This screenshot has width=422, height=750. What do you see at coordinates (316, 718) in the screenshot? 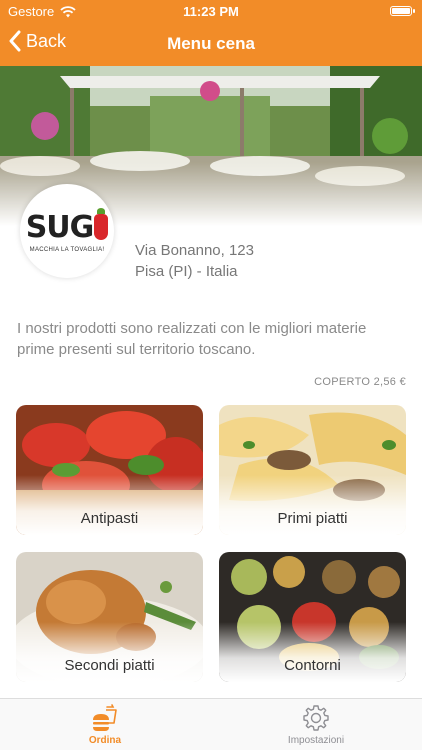
I see `gear-icon` at bounding box center [316, 718].